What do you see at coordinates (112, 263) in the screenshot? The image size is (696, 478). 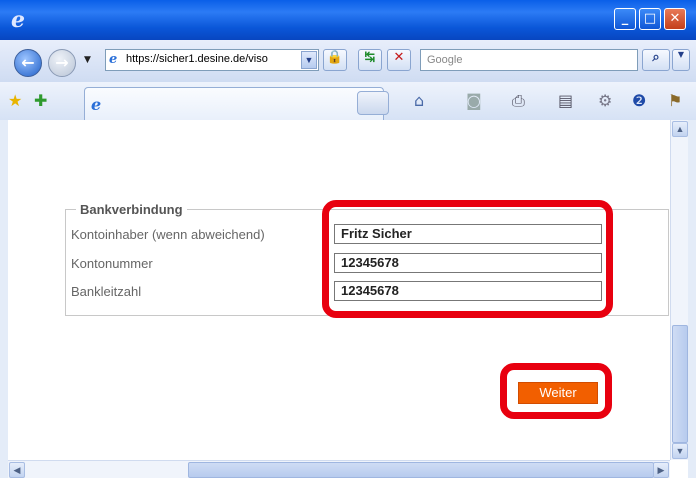 I see `account-number-label: Kontonummer` at bounding box center [112, 263].